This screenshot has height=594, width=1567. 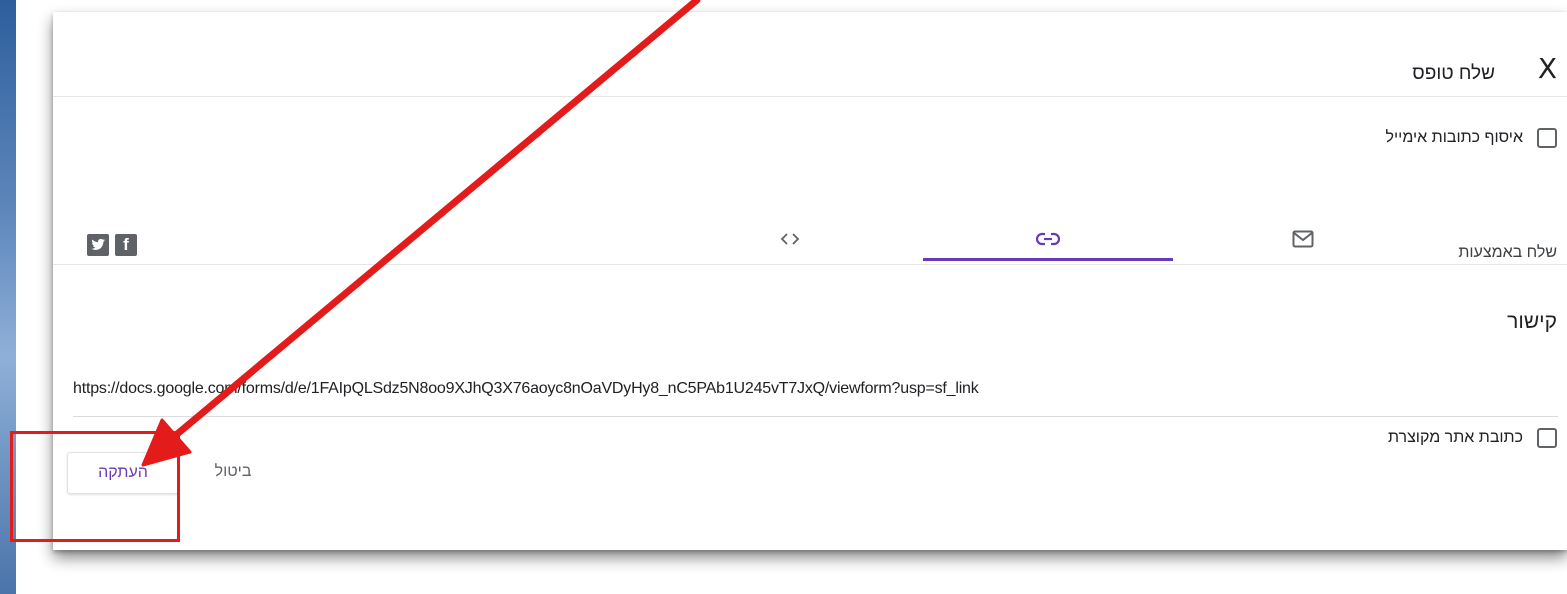 What do you see at coordinates (1507, 252) in the screenshot?
I see `send-via-label: שלח באמצעות` at bounding box center [1507, 252].